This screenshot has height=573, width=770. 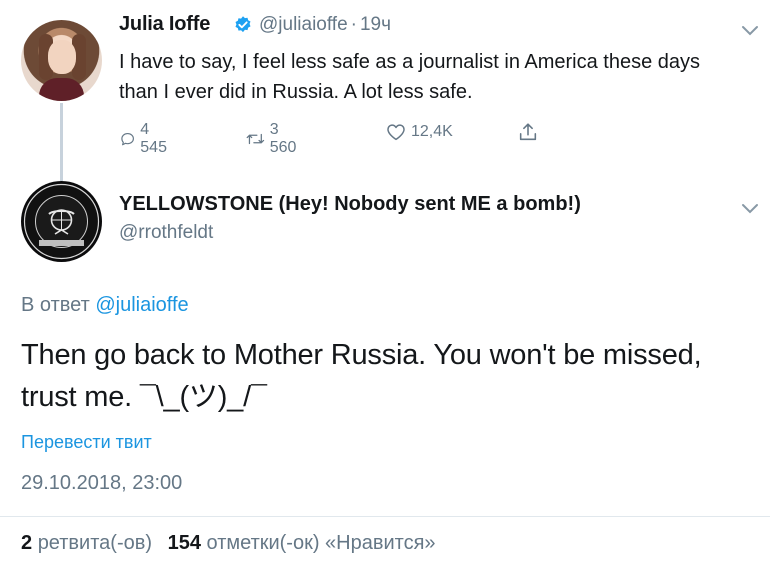 What do you see at coordinates (27, 543) in the screenshot?
I see `retweets-count: 2` at bounding box center [27, 543].